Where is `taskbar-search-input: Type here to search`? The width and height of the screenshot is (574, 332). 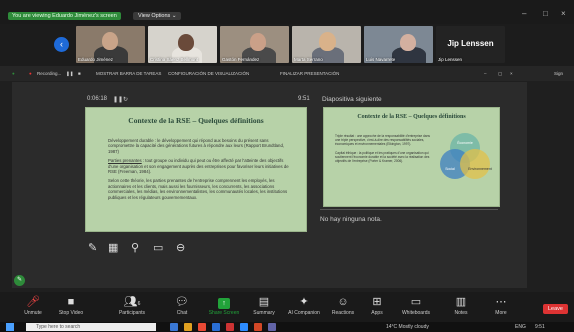
taskbar-search-input: Type here to search is located at coordinates (91, 327).